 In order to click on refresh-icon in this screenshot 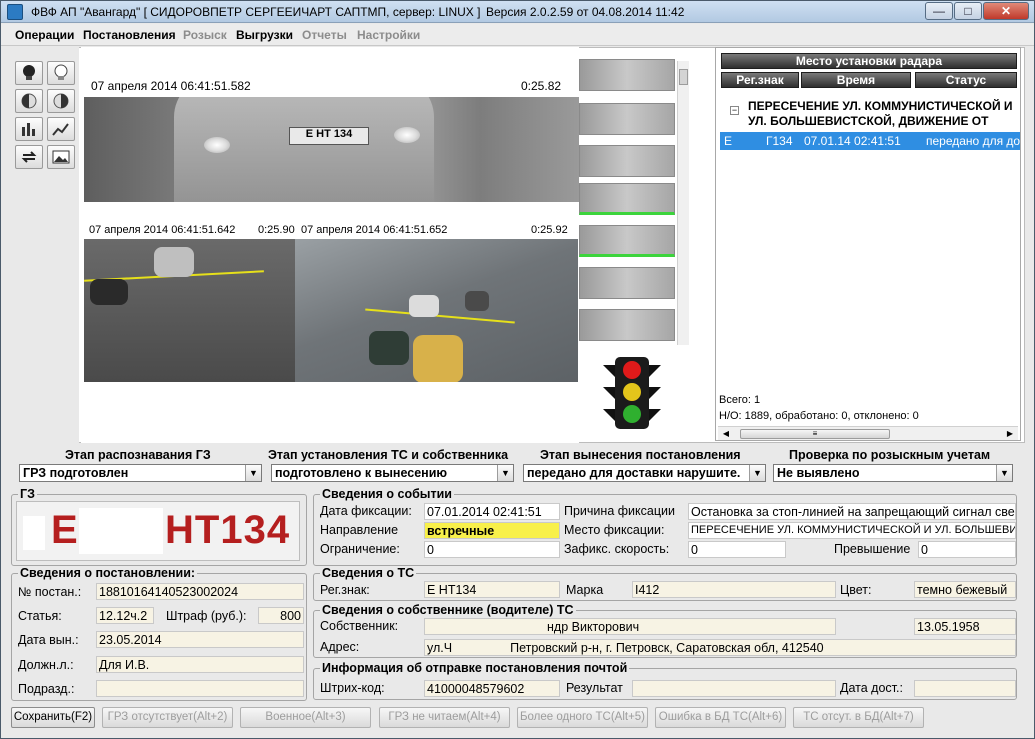, I will do `click(29, 157)`.